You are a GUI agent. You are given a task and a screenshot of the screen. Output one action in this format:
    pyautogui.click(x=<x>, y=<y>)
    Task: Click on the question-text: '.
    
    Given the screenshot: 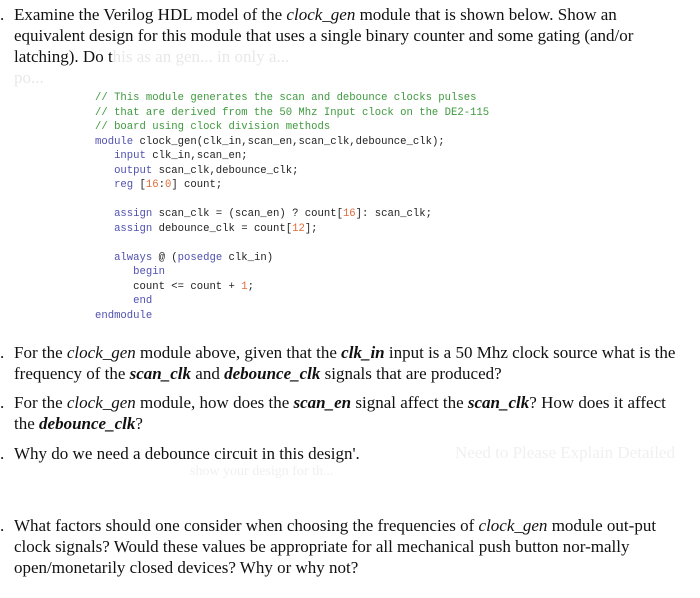 What is the action you would take?
    pyautogui.click(x=356, y=453)
    